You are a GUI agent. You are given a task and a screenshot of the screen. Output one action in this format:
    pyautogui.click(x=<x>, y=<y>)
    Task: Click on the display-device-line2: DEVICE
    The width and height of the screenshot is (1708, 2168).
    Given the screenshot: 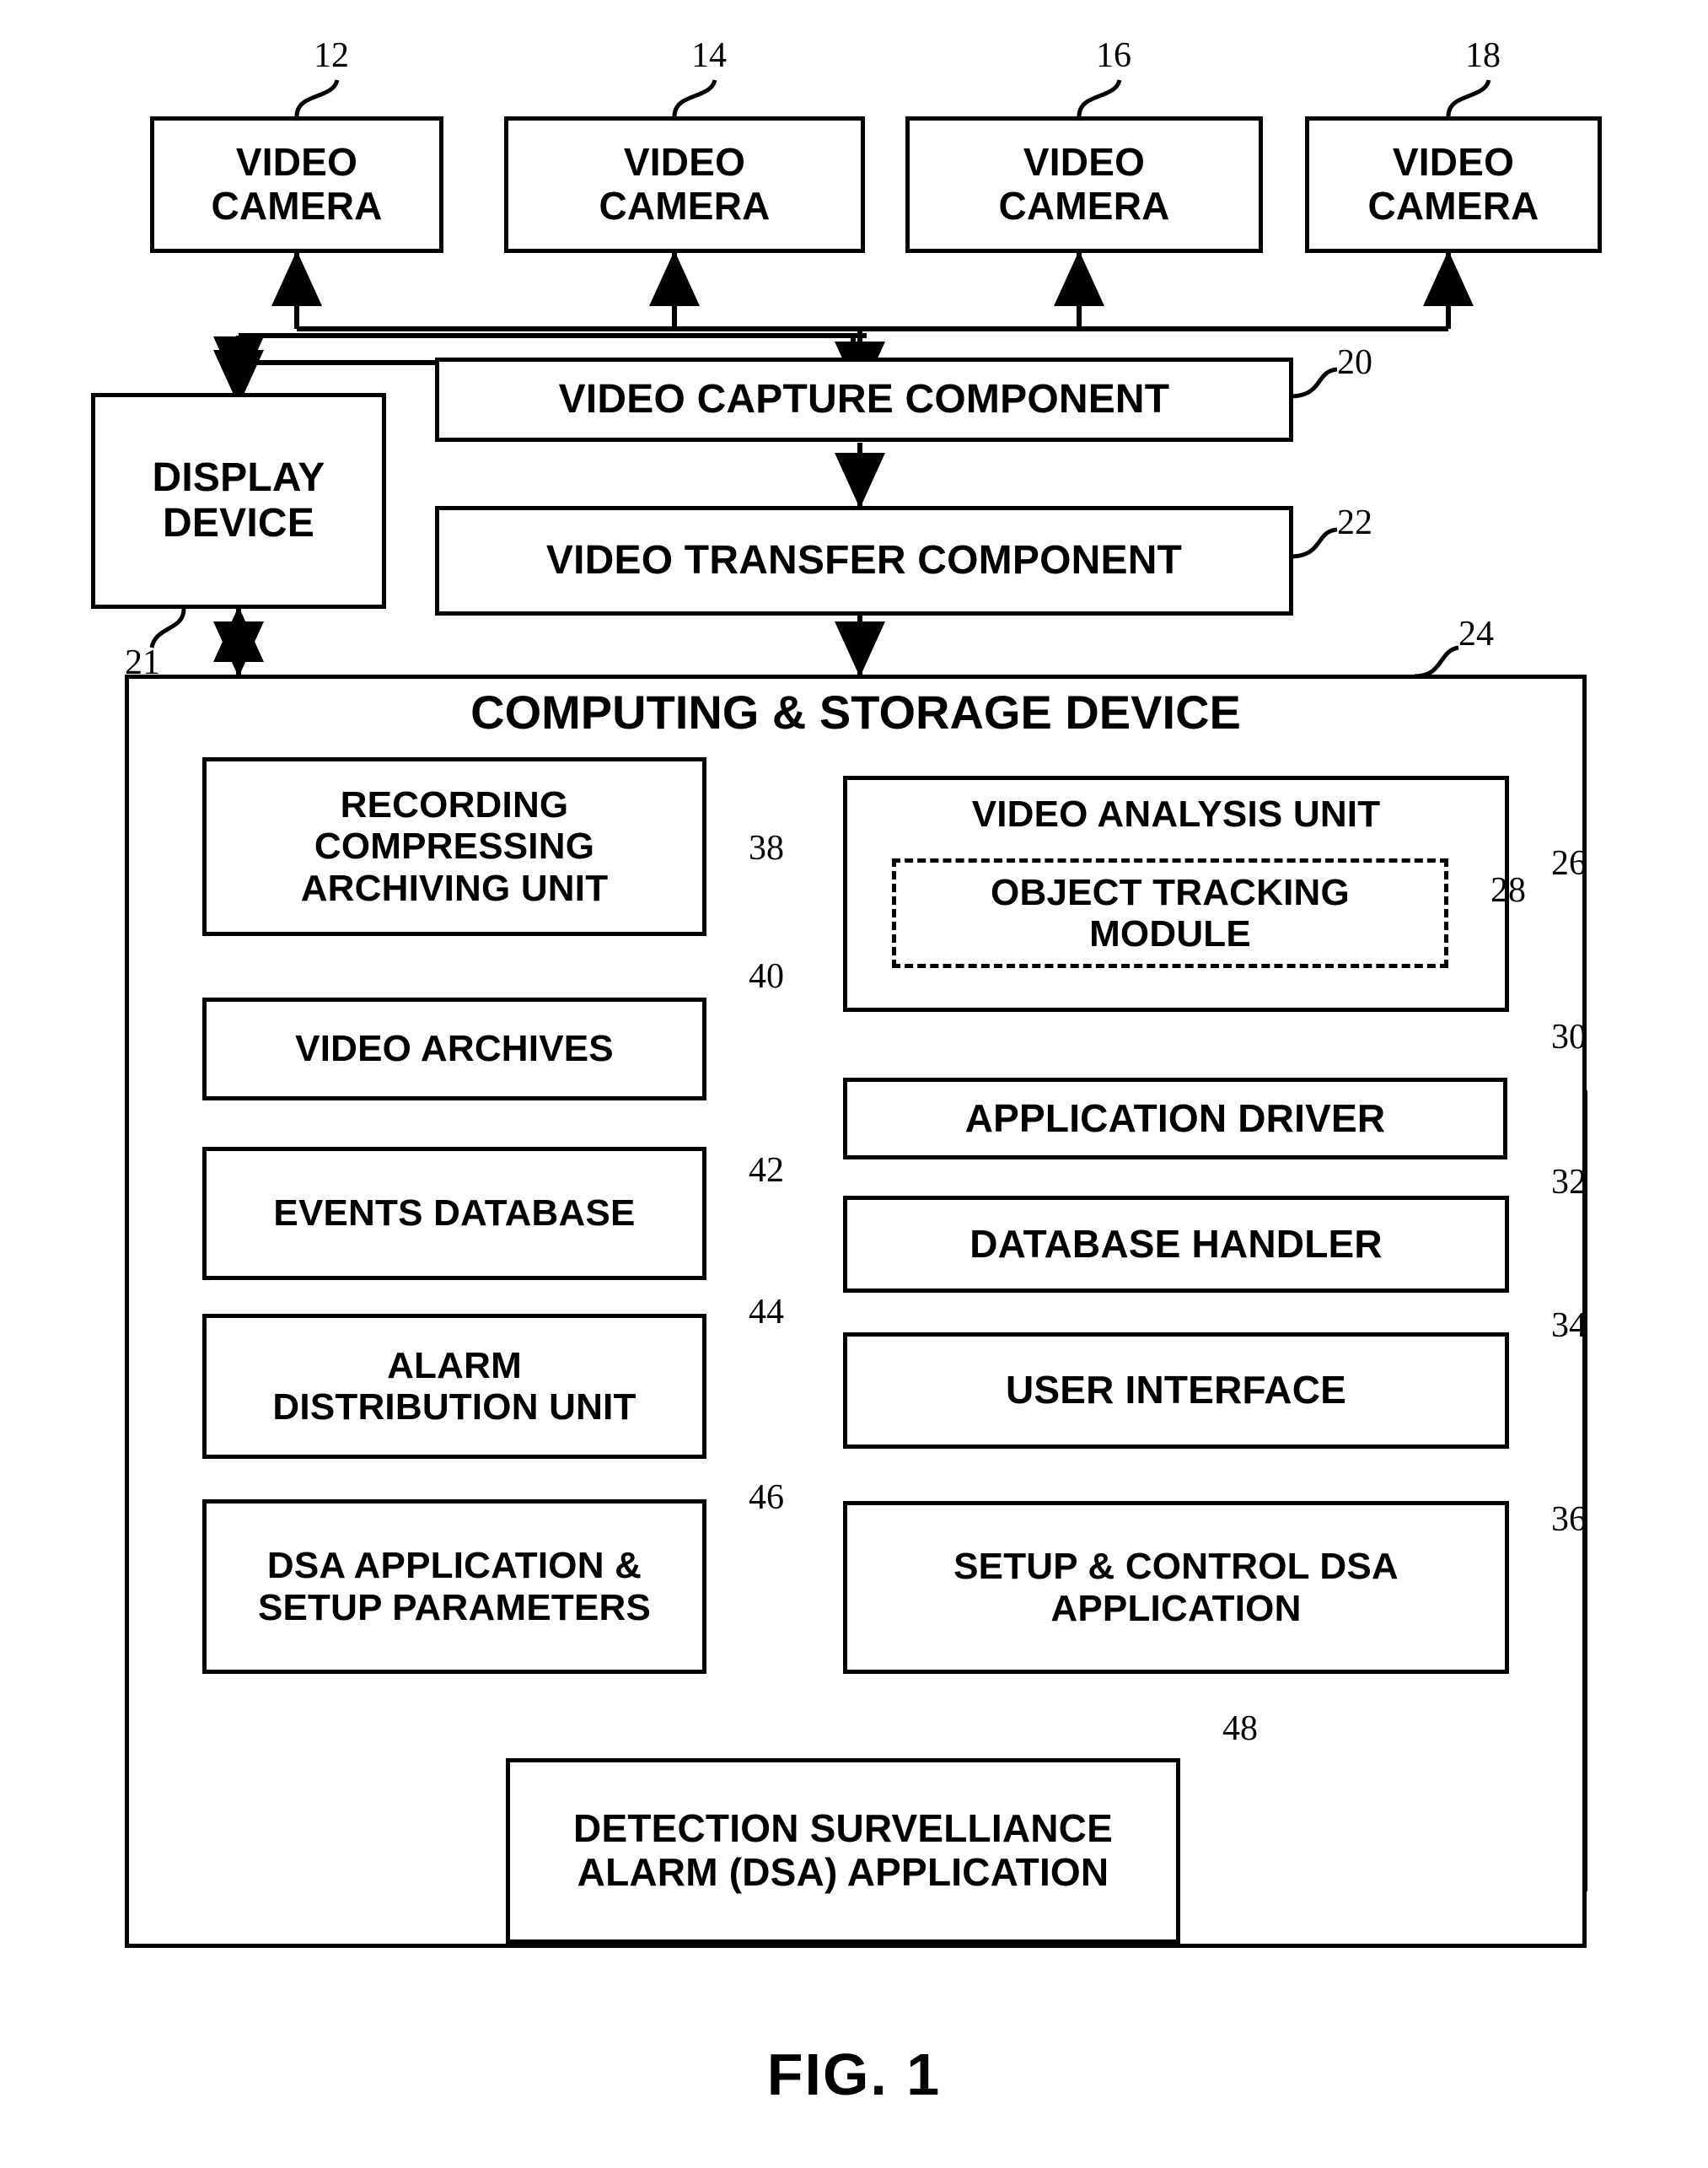 What is the action you would take?
    pyautogui.click(x=238, y=523)
    